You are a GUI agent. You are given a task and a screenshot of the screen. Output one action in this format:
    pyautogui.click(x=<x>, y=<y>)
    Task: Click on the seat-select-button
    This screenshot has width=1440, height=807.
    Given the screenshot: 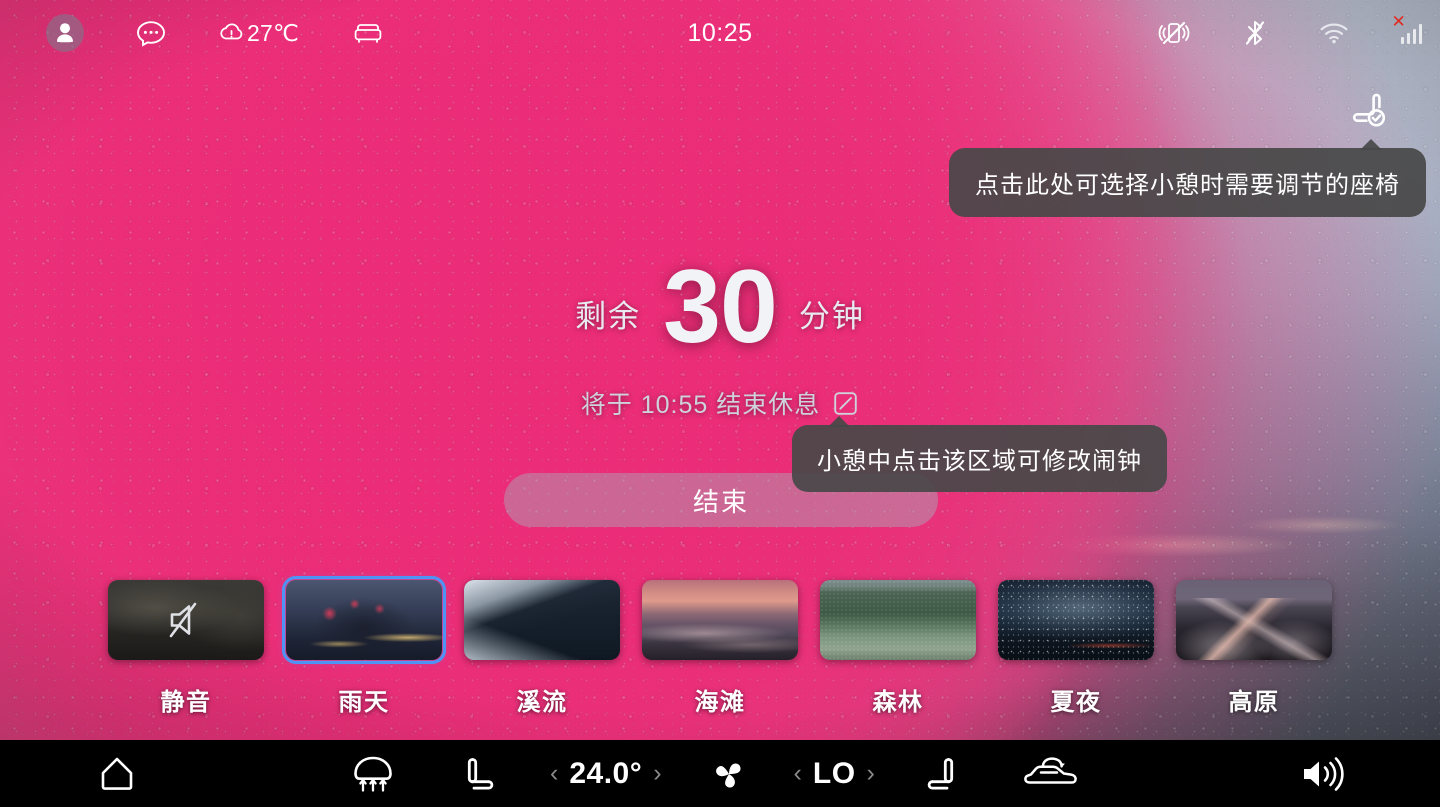 What is the action you would take?
    pyautogui.click(x=1370, y=112)
    